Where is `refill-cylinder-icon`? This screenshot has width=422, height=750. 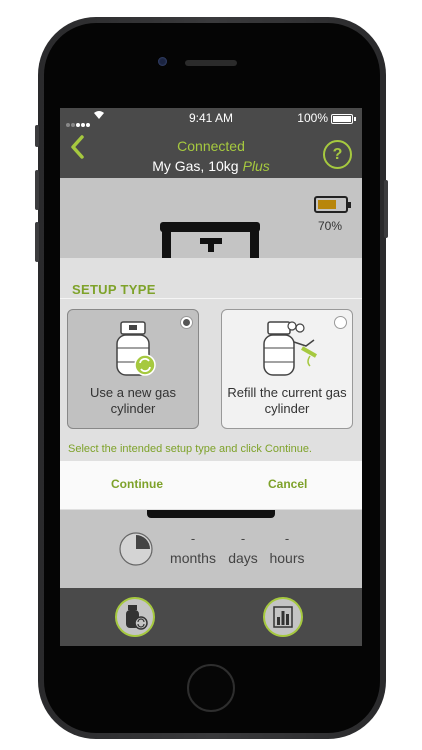
refill-cylinder-icon is located at coordinates (289, 350).